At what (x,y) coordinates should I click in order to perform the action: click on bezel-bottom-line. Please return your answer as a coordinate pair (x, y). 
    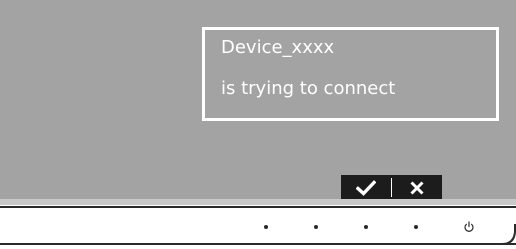
    Looking at the image, I should click on (258, 244).